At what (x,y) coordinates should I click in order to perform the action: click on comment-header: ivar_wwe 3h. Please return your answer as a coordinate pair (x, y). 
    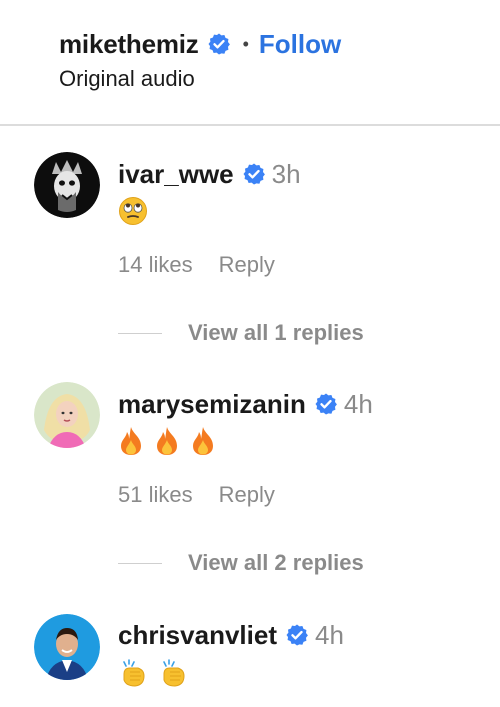
    Looking at the image, I should click on (209, 174).